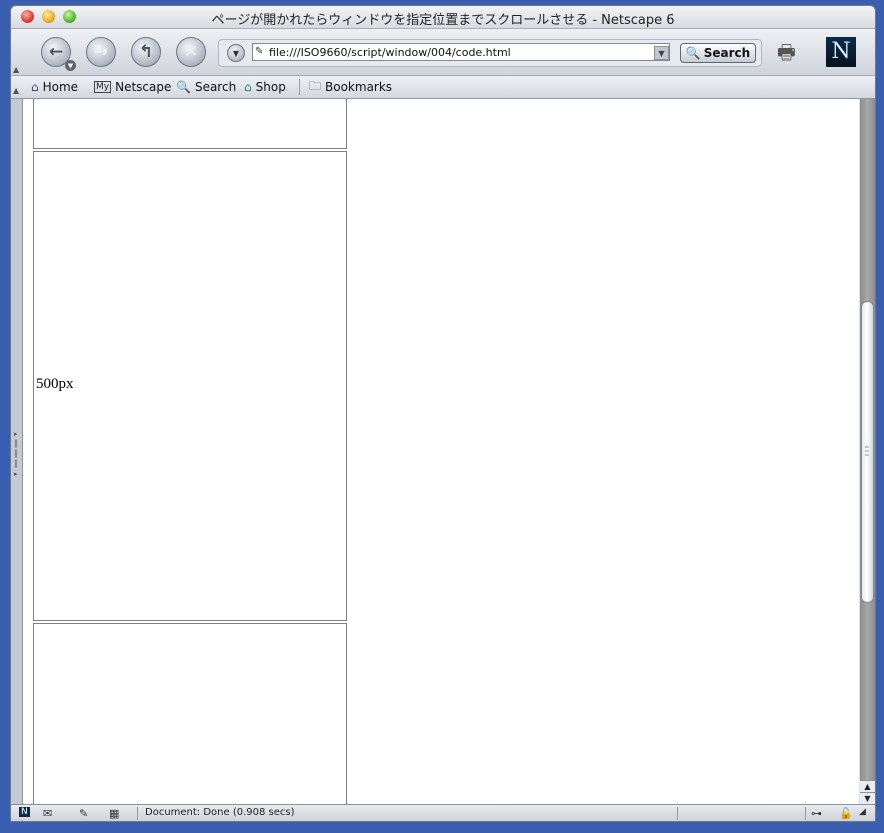 This screenshot has width=884, height=833. What do you see at coordinates (47, 813) in the screenshot?
I see `mail-icon: ✉` at bounding box center [47, 813].